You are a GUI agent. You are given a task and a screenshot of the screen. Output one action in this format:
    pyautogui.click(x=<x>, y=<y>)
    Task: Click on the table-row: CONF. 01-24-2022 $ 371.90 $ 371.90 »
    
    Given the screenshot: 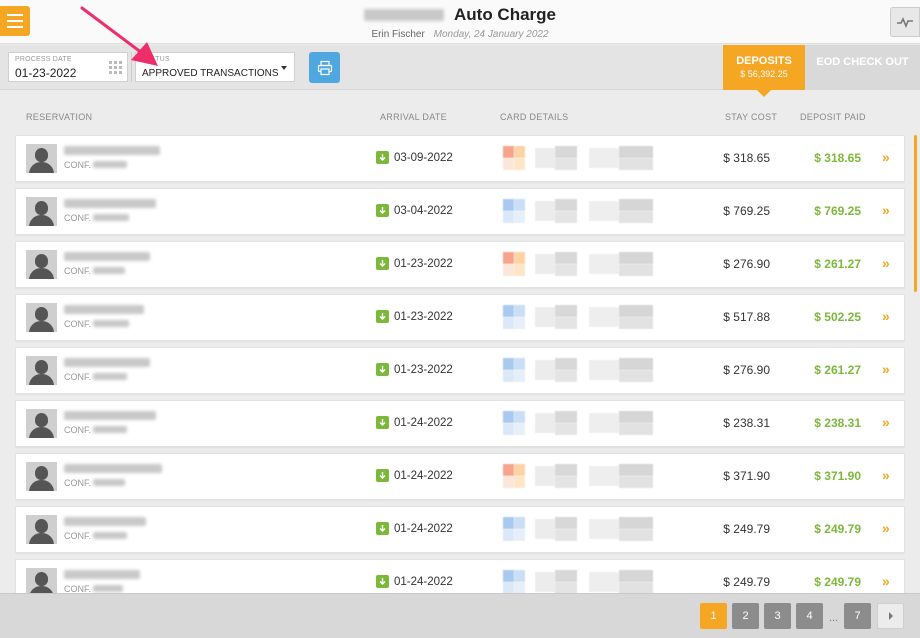 What is the action you would take?
    pyautogui.click(x=460, y=476)
    